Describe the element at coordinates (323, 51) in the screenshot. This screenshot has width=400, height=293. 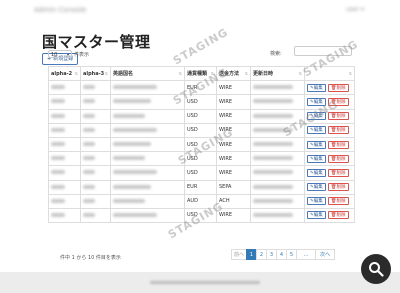
I see `search-input` at that location.